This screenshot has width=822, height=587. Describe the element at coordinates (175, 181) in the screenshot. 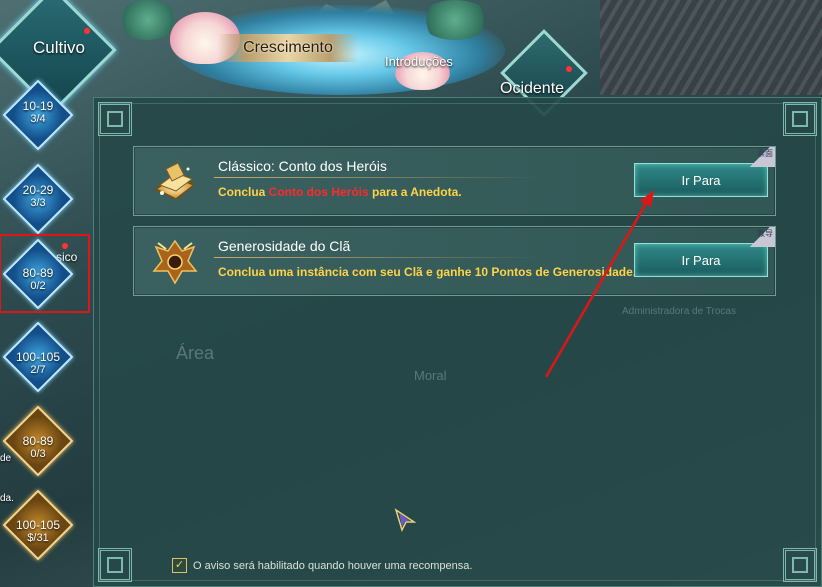

I see `book-icon` at that location.